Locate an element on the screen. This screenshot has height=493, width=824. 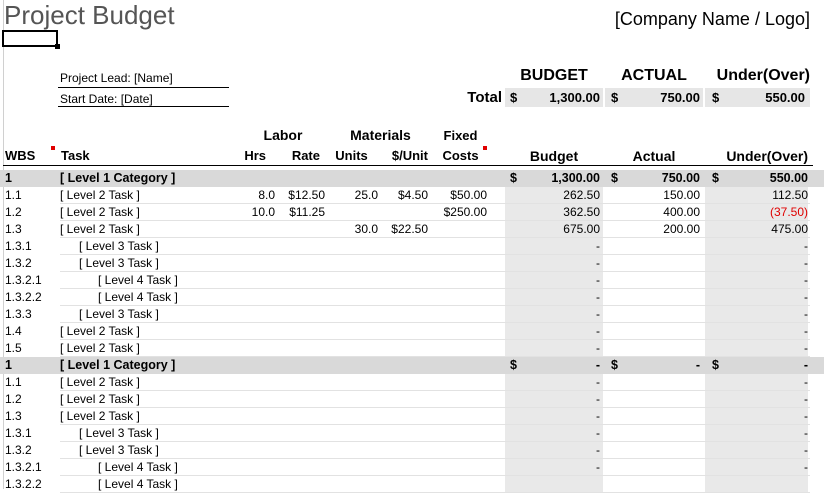
budget-column-header: Budget is located at coordinates (554, 156).